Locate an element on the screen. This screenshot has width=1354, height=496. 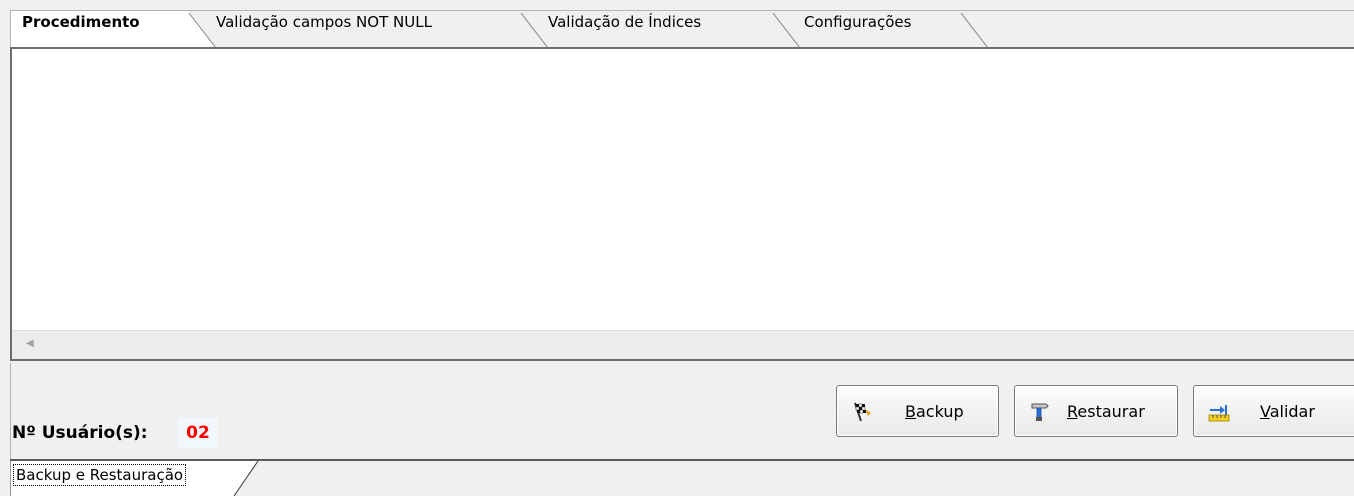
tab-procedimento: Procedimento is located at coordinates (81, 22).